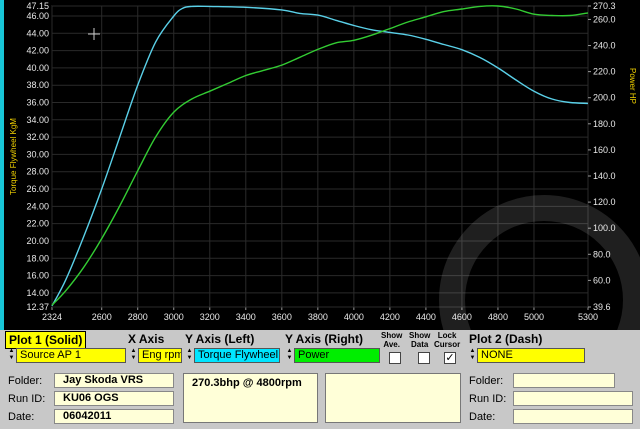  I want to click on folder-label: Folder:, so click(25, 381).